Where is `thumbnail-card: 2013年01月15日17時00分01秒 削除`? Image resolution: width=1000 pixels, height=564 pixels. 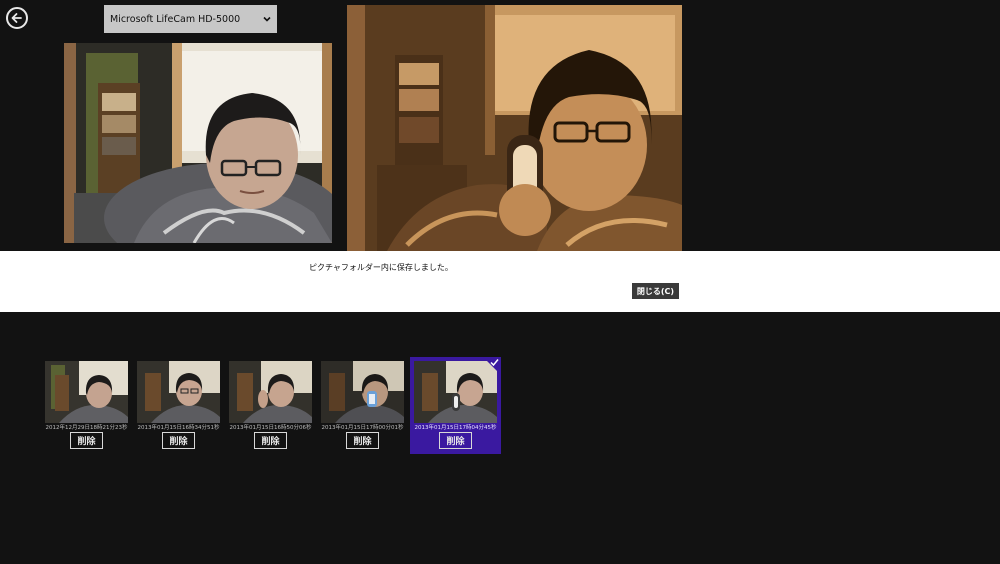
thumbnail-card: 2013年01月15日17時00分01秒 削除 is located at coordinates (362, 405).